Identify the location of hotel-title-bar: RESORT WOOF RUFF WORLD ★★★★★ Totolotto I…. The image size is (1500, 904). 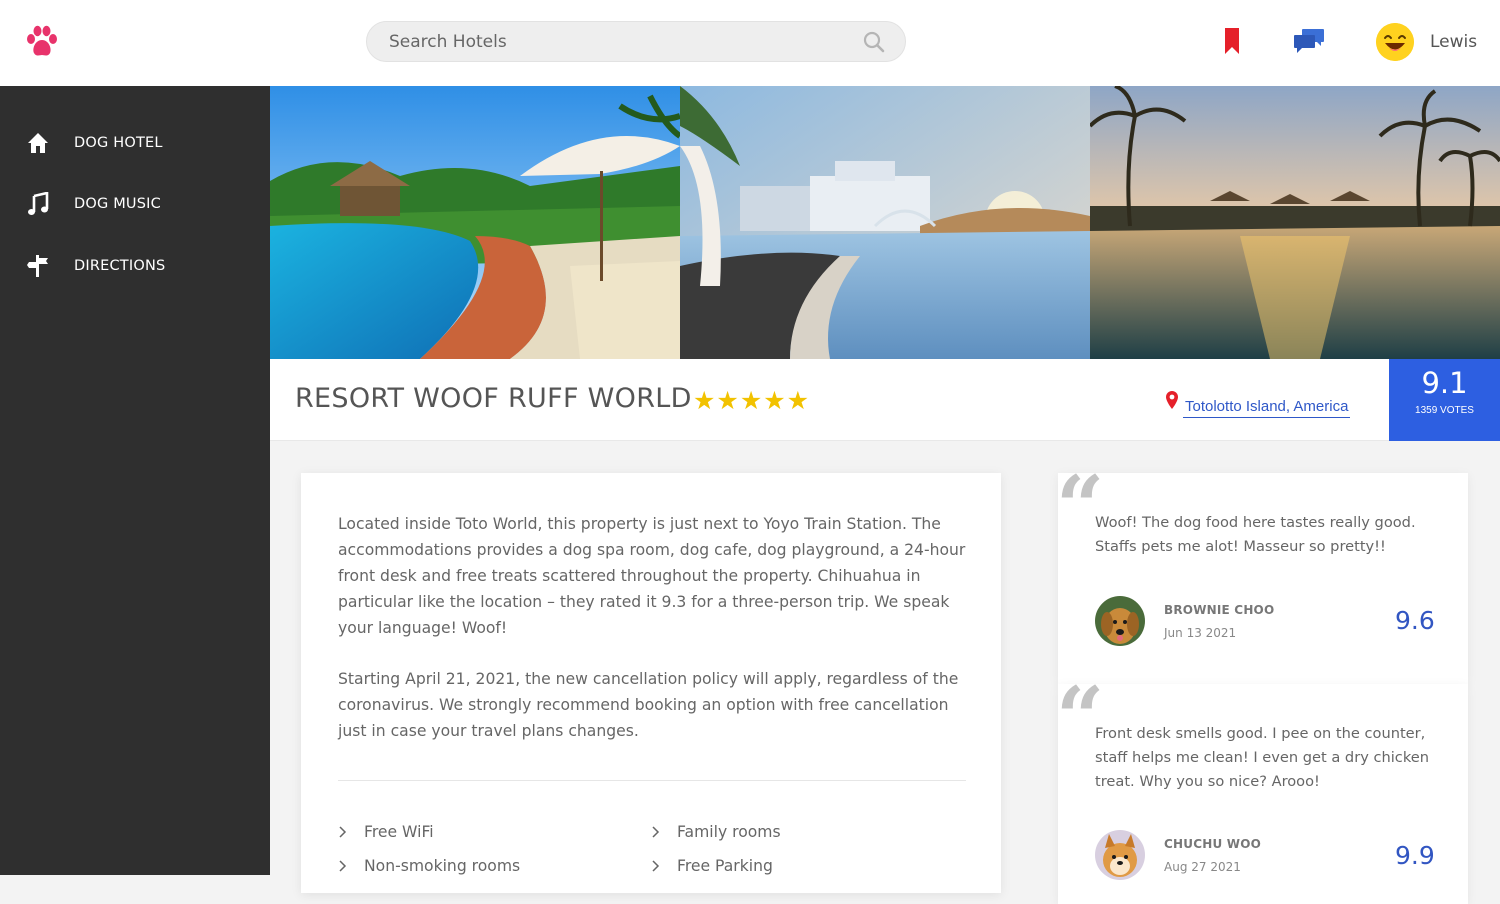
(885, 400).